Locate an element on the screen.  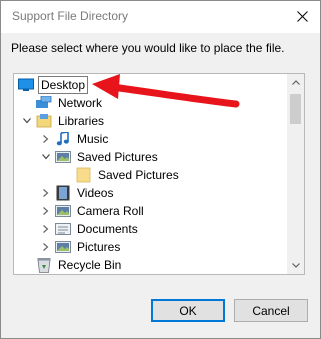
tree-item-documents: Documents is located at coordinates (172, 229).